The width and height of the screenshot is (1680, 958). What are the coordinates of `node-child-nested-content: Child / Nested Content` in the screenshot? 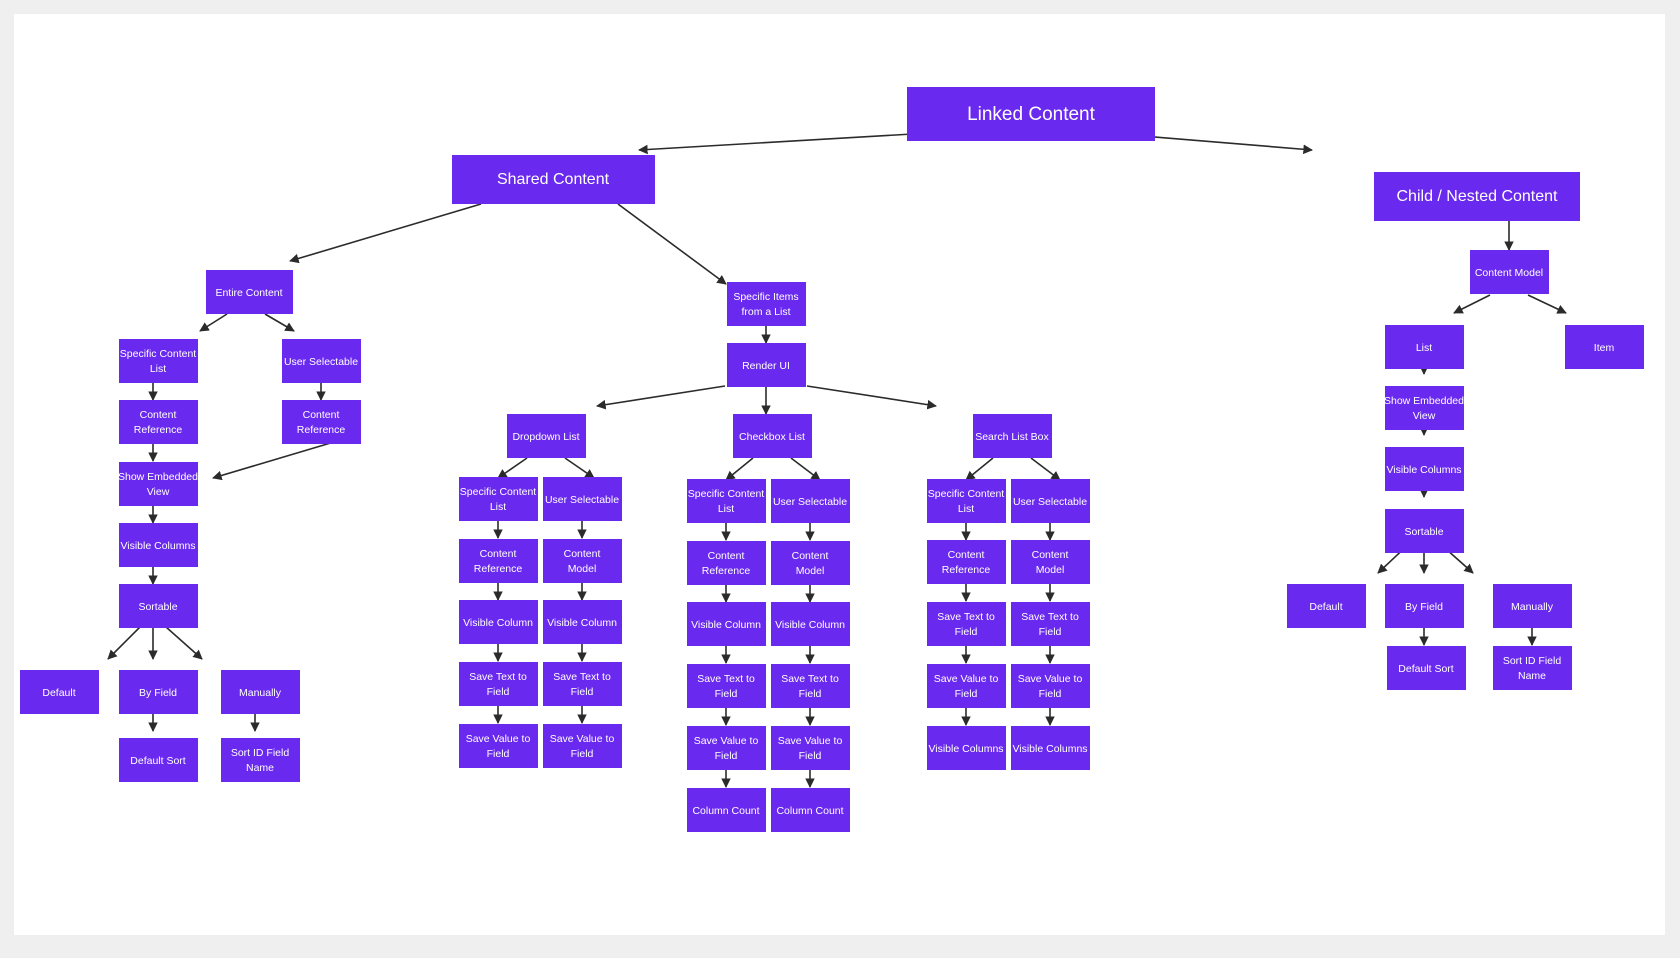 It's located at (1477, 196).